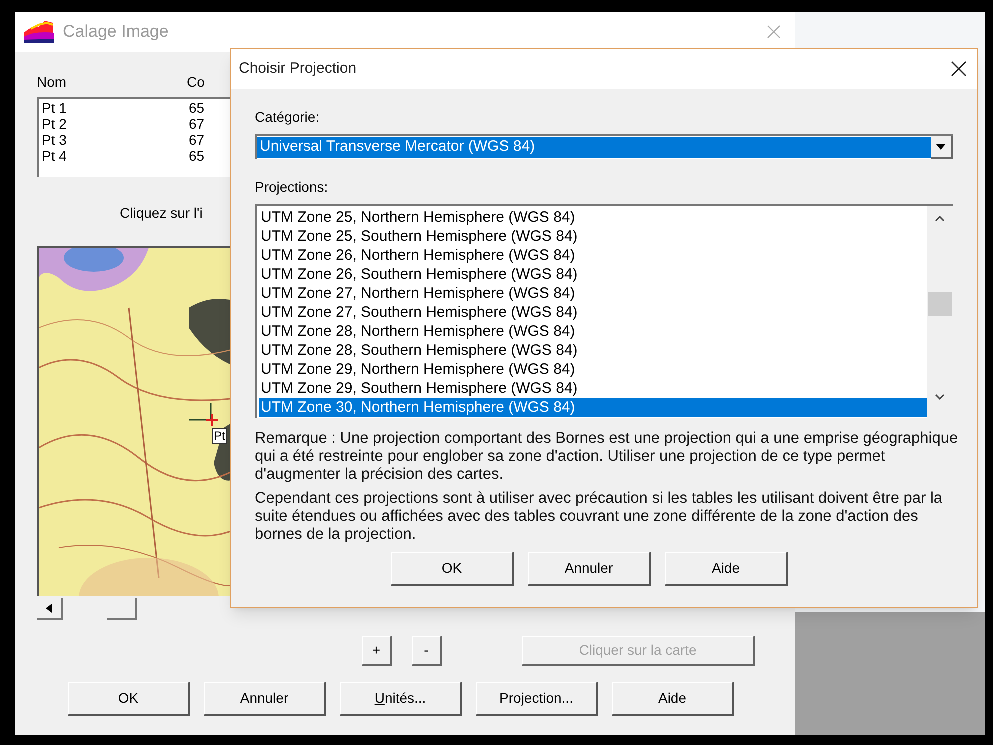 The width and height of the screenshot is (993, 745). I want to click on list-item: UTM Zone 27, Northern Hemisphere (WGS 84), so click(593, 293).